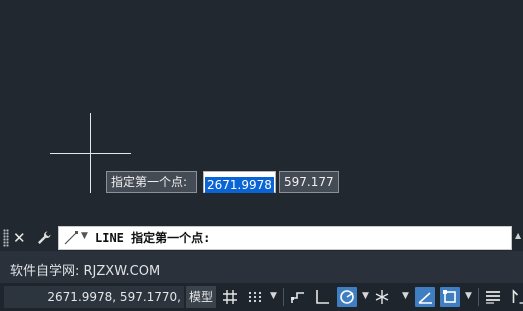 This screenshot has height=311, width=523. I want to click on snap-icon, so click(255, 297).